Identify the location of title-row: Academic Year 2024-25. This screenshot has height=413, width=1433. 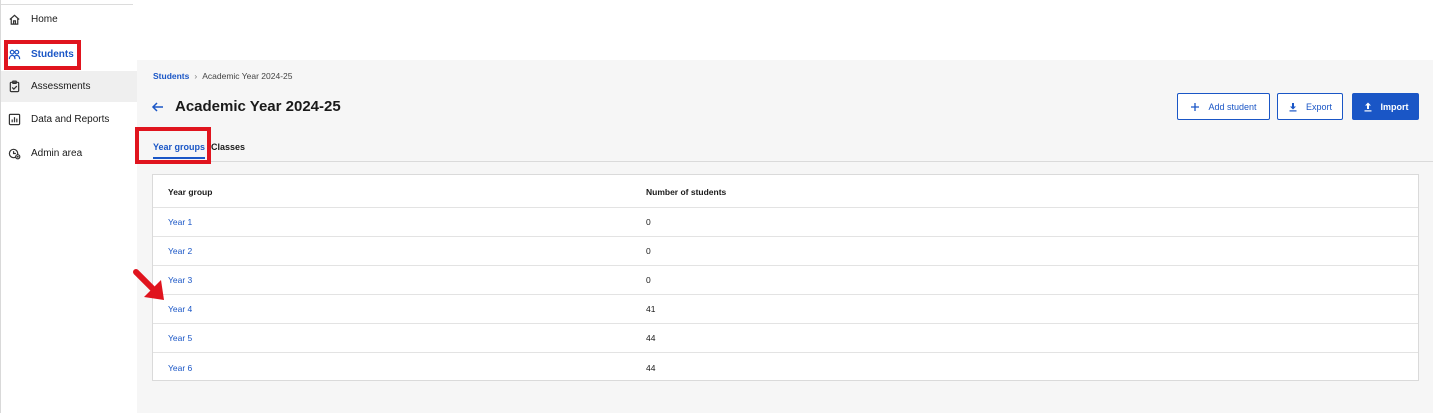
(246, 106).